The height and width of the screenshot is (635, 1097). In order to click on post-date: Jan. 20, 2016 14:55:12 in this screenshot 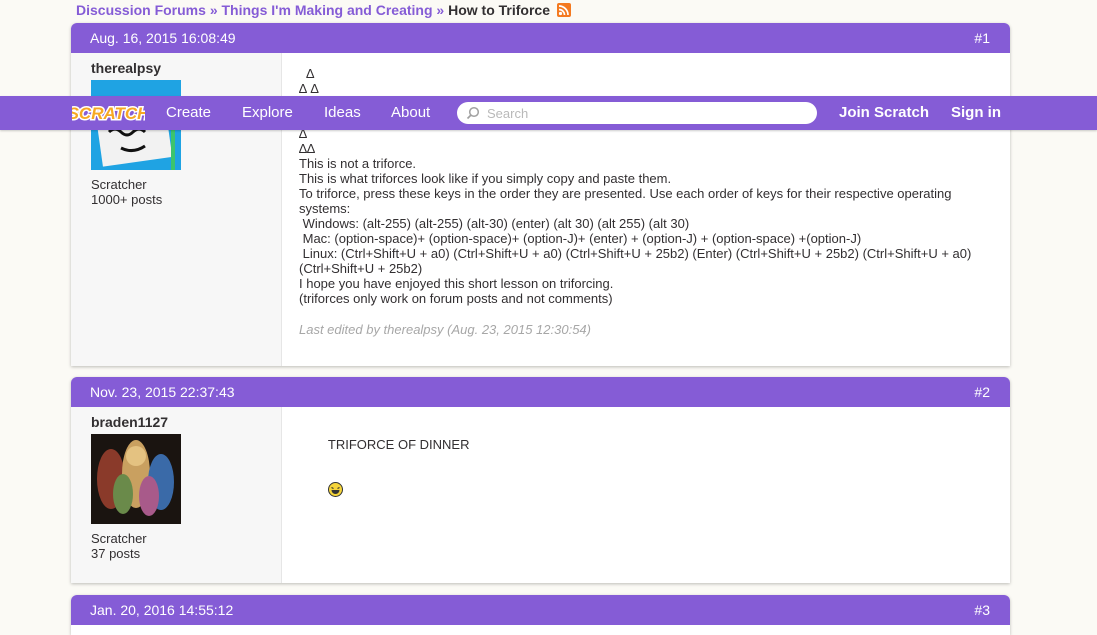, I will do `click(161, 610)`.